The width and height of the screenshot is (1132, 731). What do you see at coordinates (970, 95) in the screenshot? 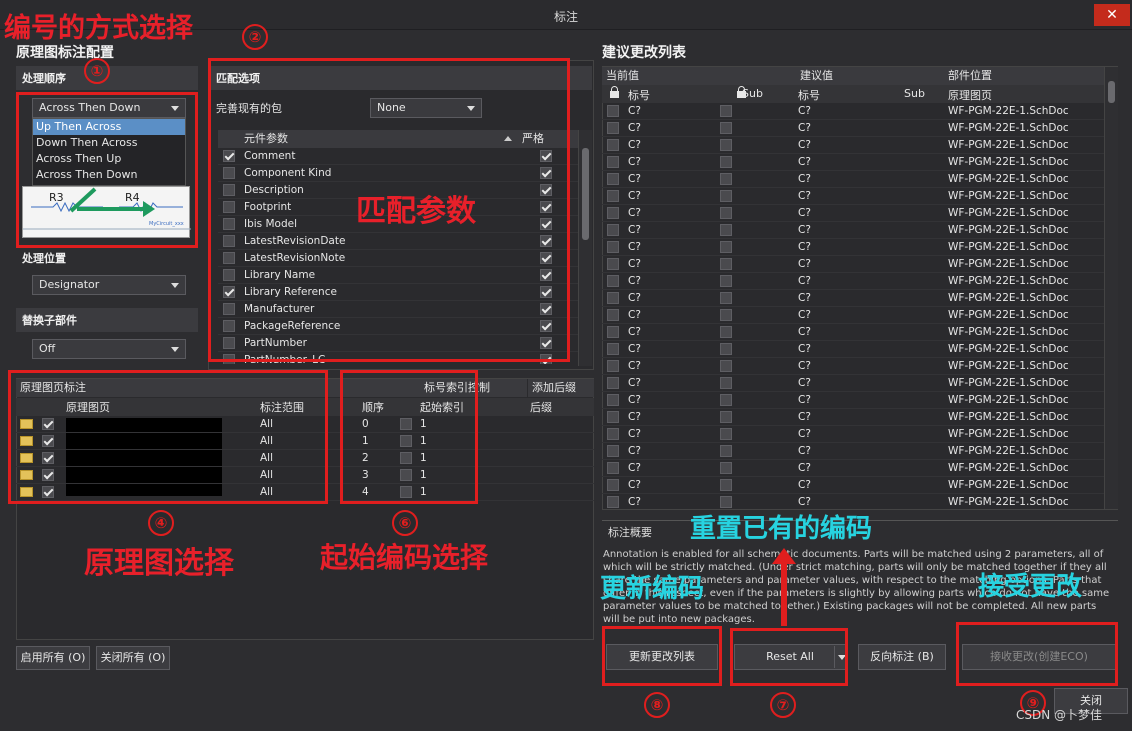
I see `col-sheet-page: 原理图页` at bounding box center [970, 95].